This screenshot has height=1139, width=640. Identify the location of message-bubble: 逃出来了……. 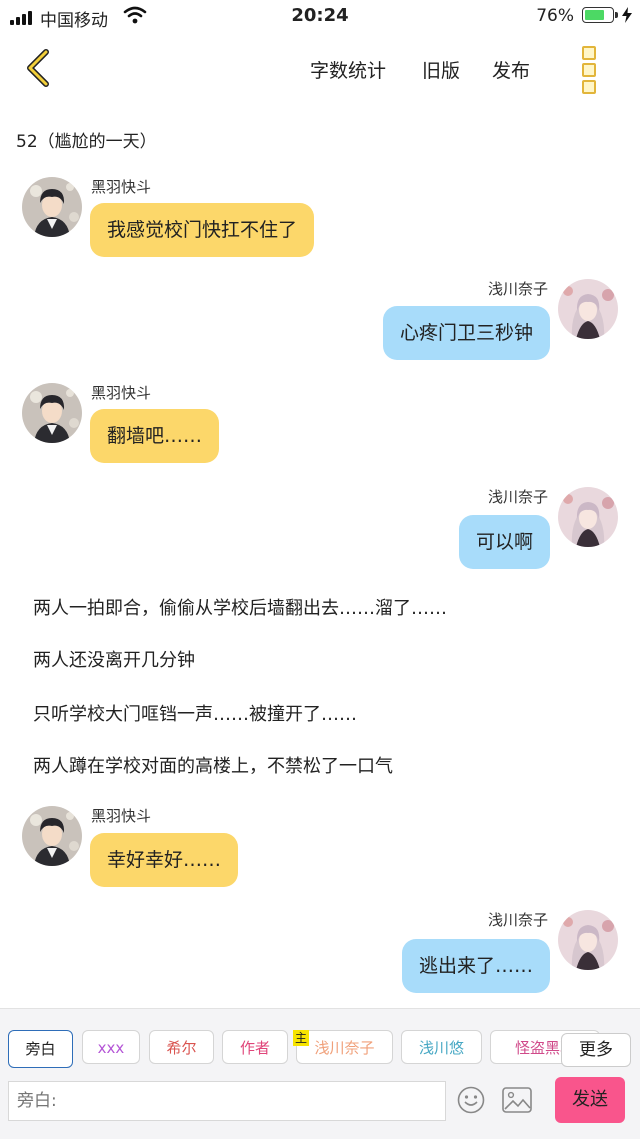
(475, 966).